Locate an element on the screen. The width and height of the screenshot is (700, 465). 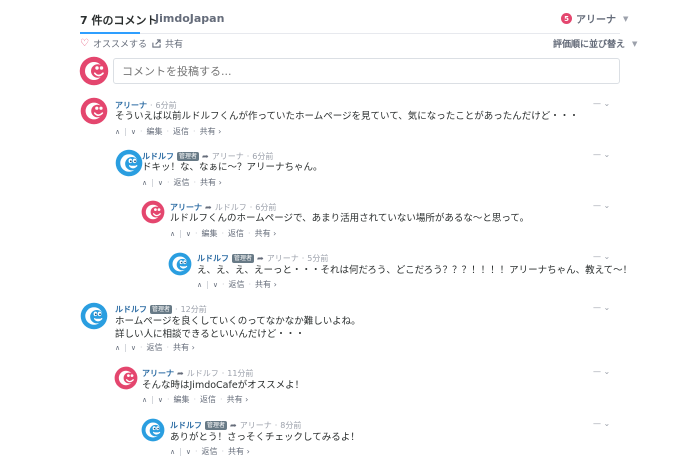
comment-body: そんな時はJimdoCafeがオススメよ！ is located at coordinates (223, 385).